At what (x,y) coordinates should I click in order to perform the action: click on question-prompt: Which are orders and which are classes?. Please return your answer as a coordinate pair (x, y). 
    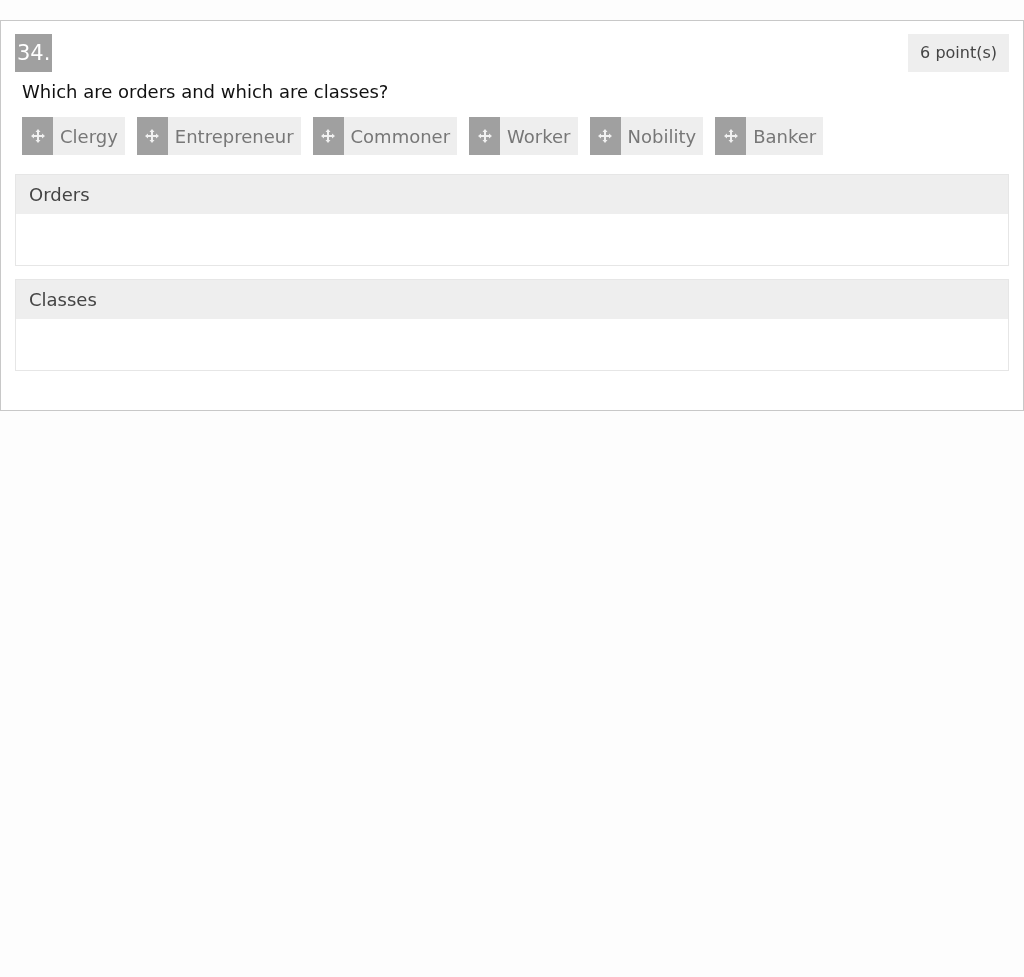
    Looking at the image, I should click on (206, 92).